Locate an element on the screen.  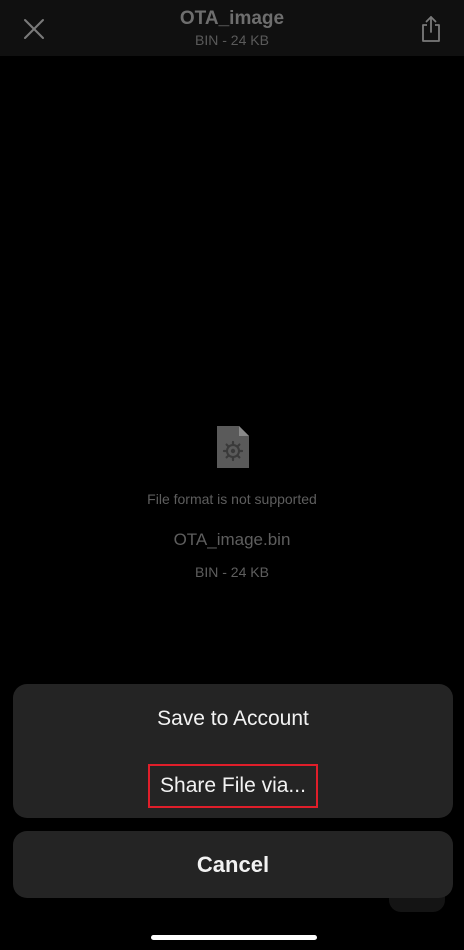
share-button is located at coordinates (431, 29).